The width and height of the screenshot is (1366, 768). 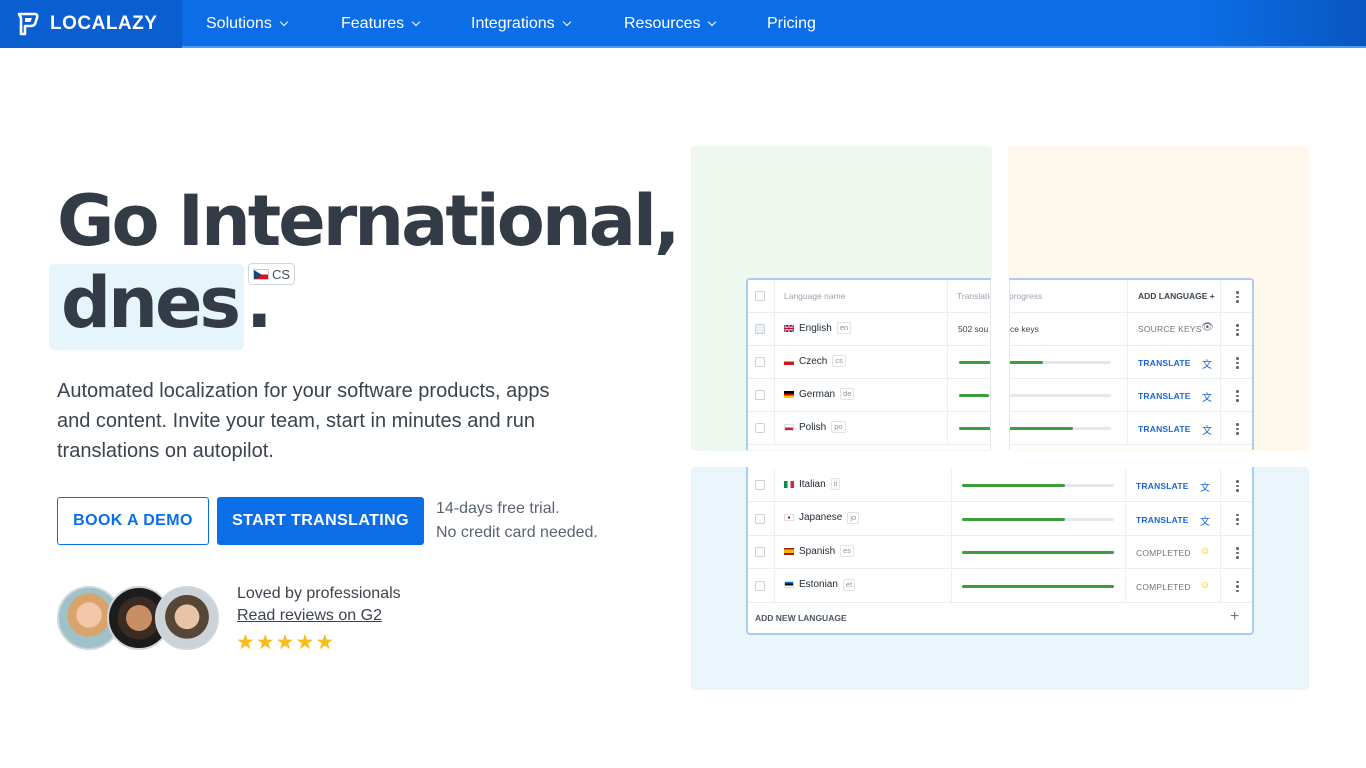 I want to click on source-keys-count: 502 sou, so click(x=973, y=329).